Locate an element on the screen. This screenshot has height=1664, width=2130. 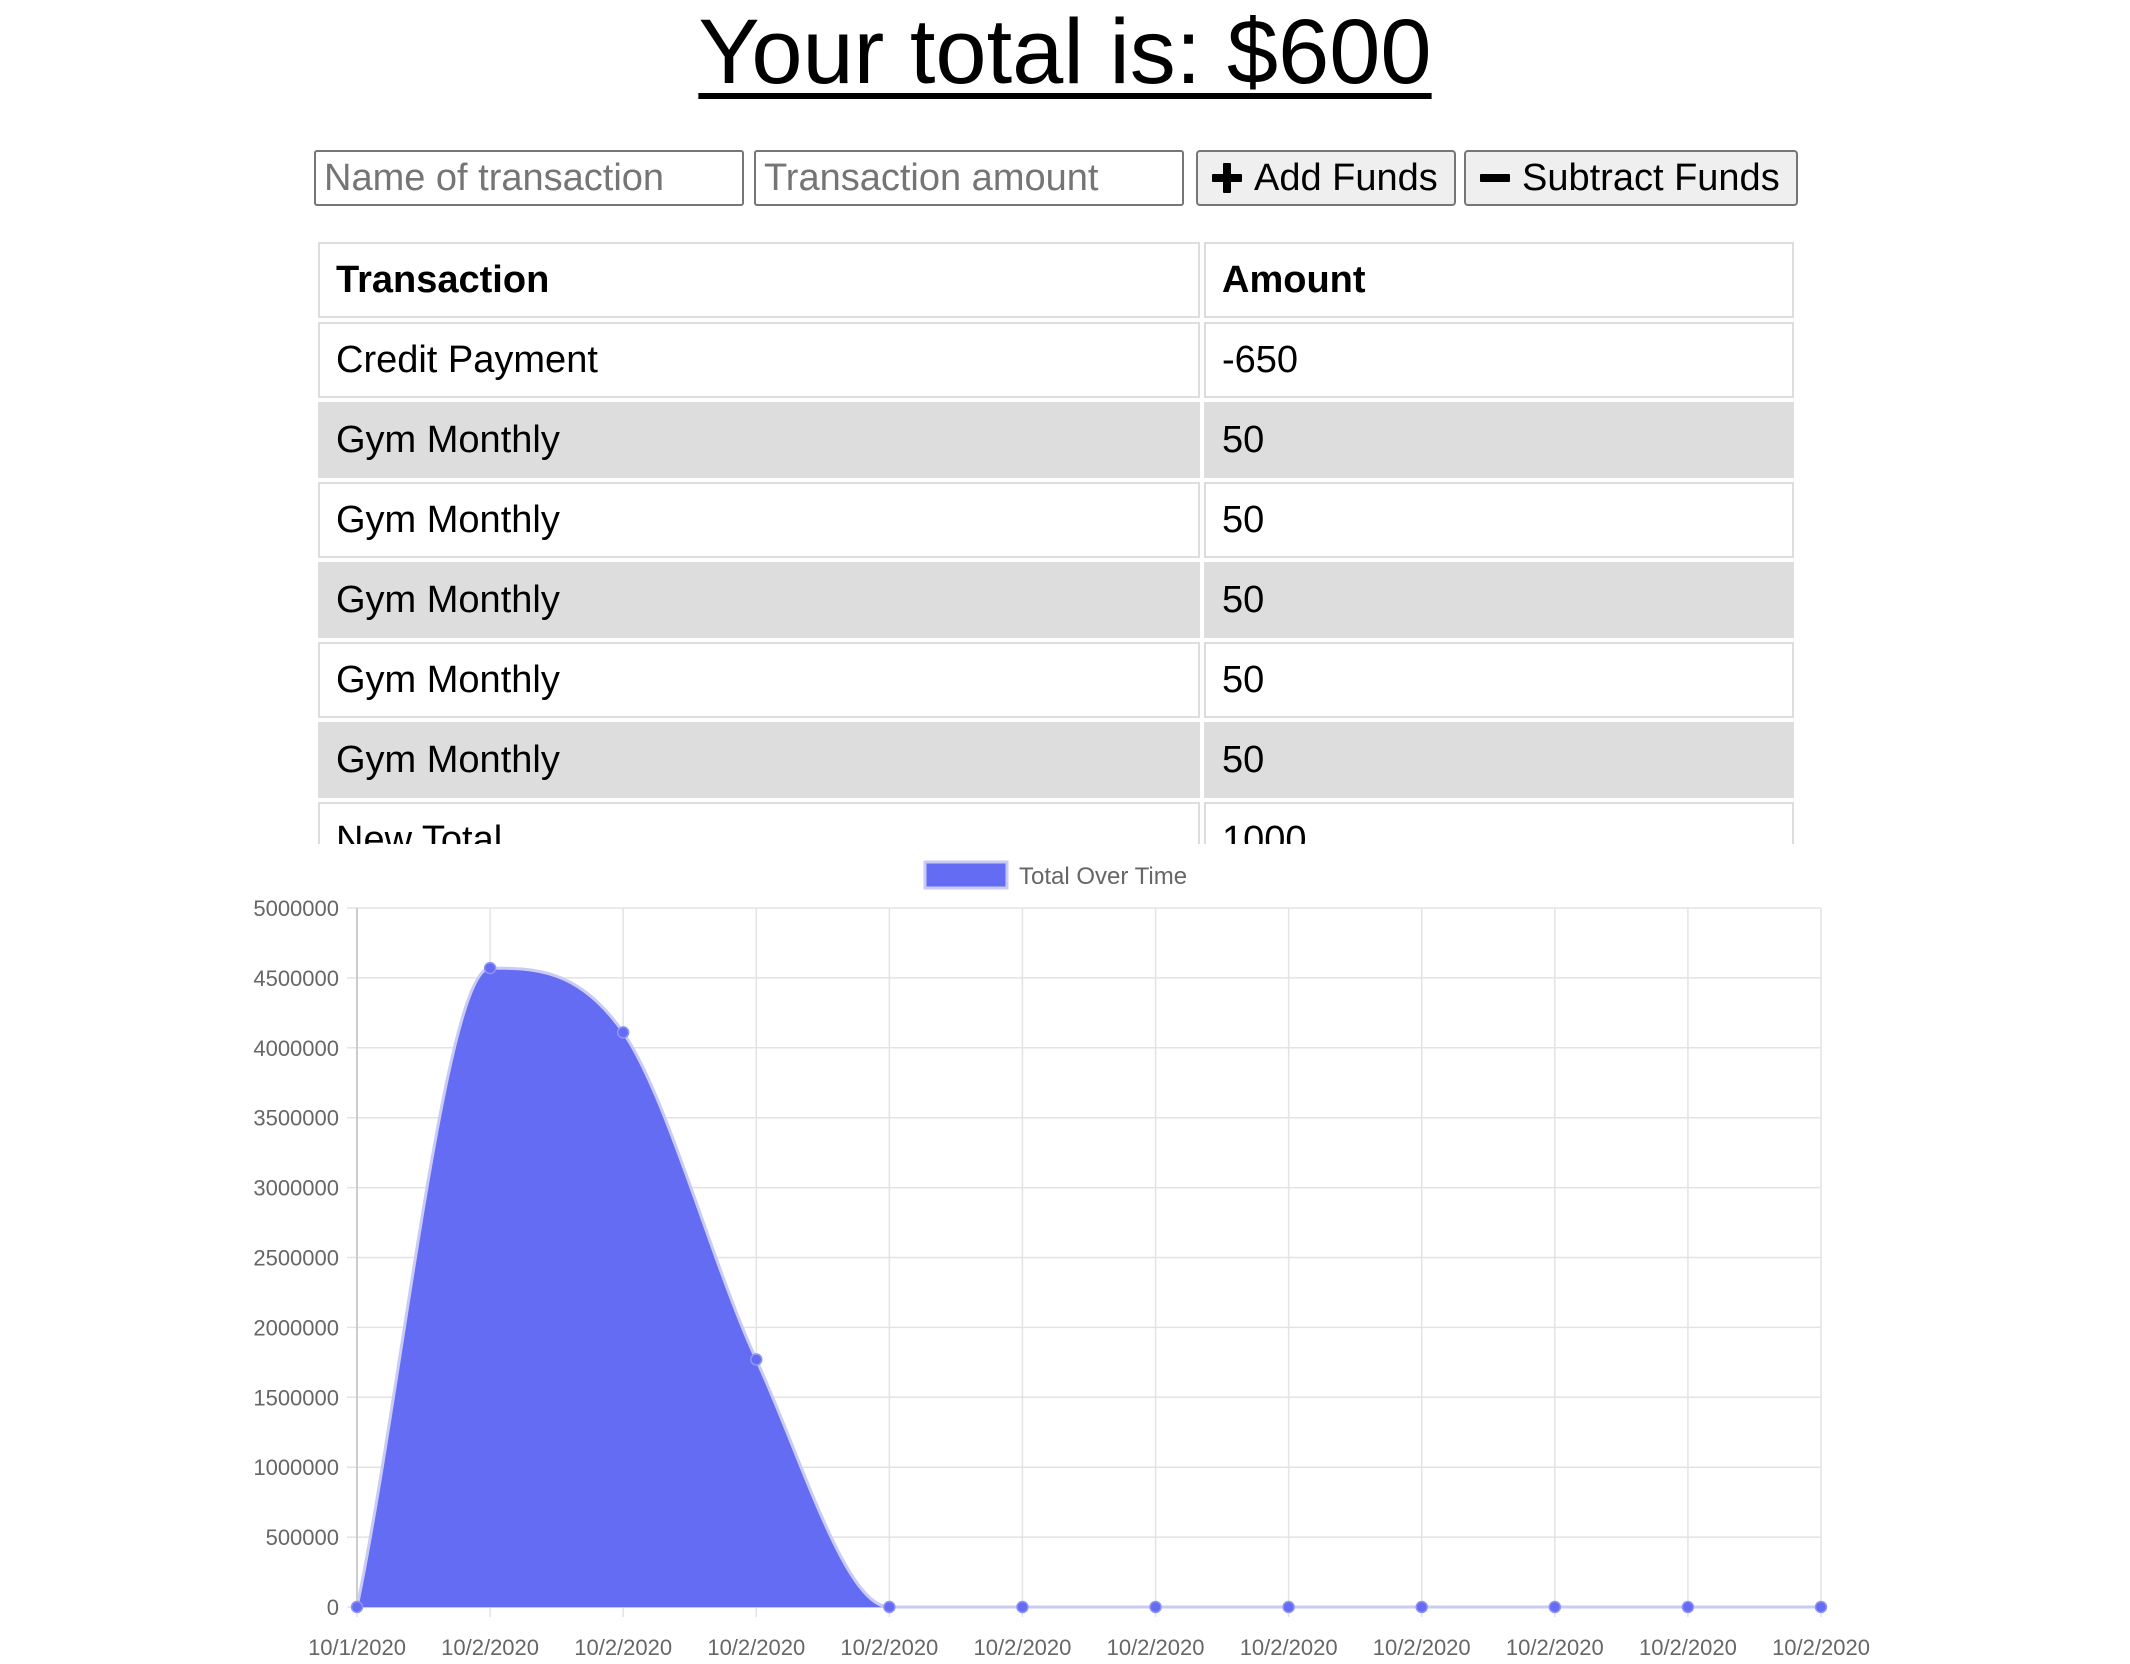
x-tick-label: 10/1/2020 is located at coordinates (357, 1647).